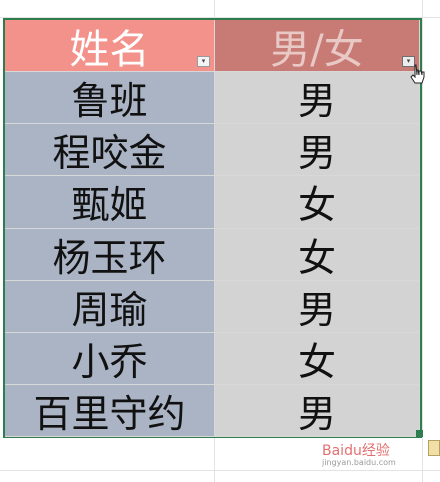  I want to click on header-gender-label: 男/女, so click(317, 49).